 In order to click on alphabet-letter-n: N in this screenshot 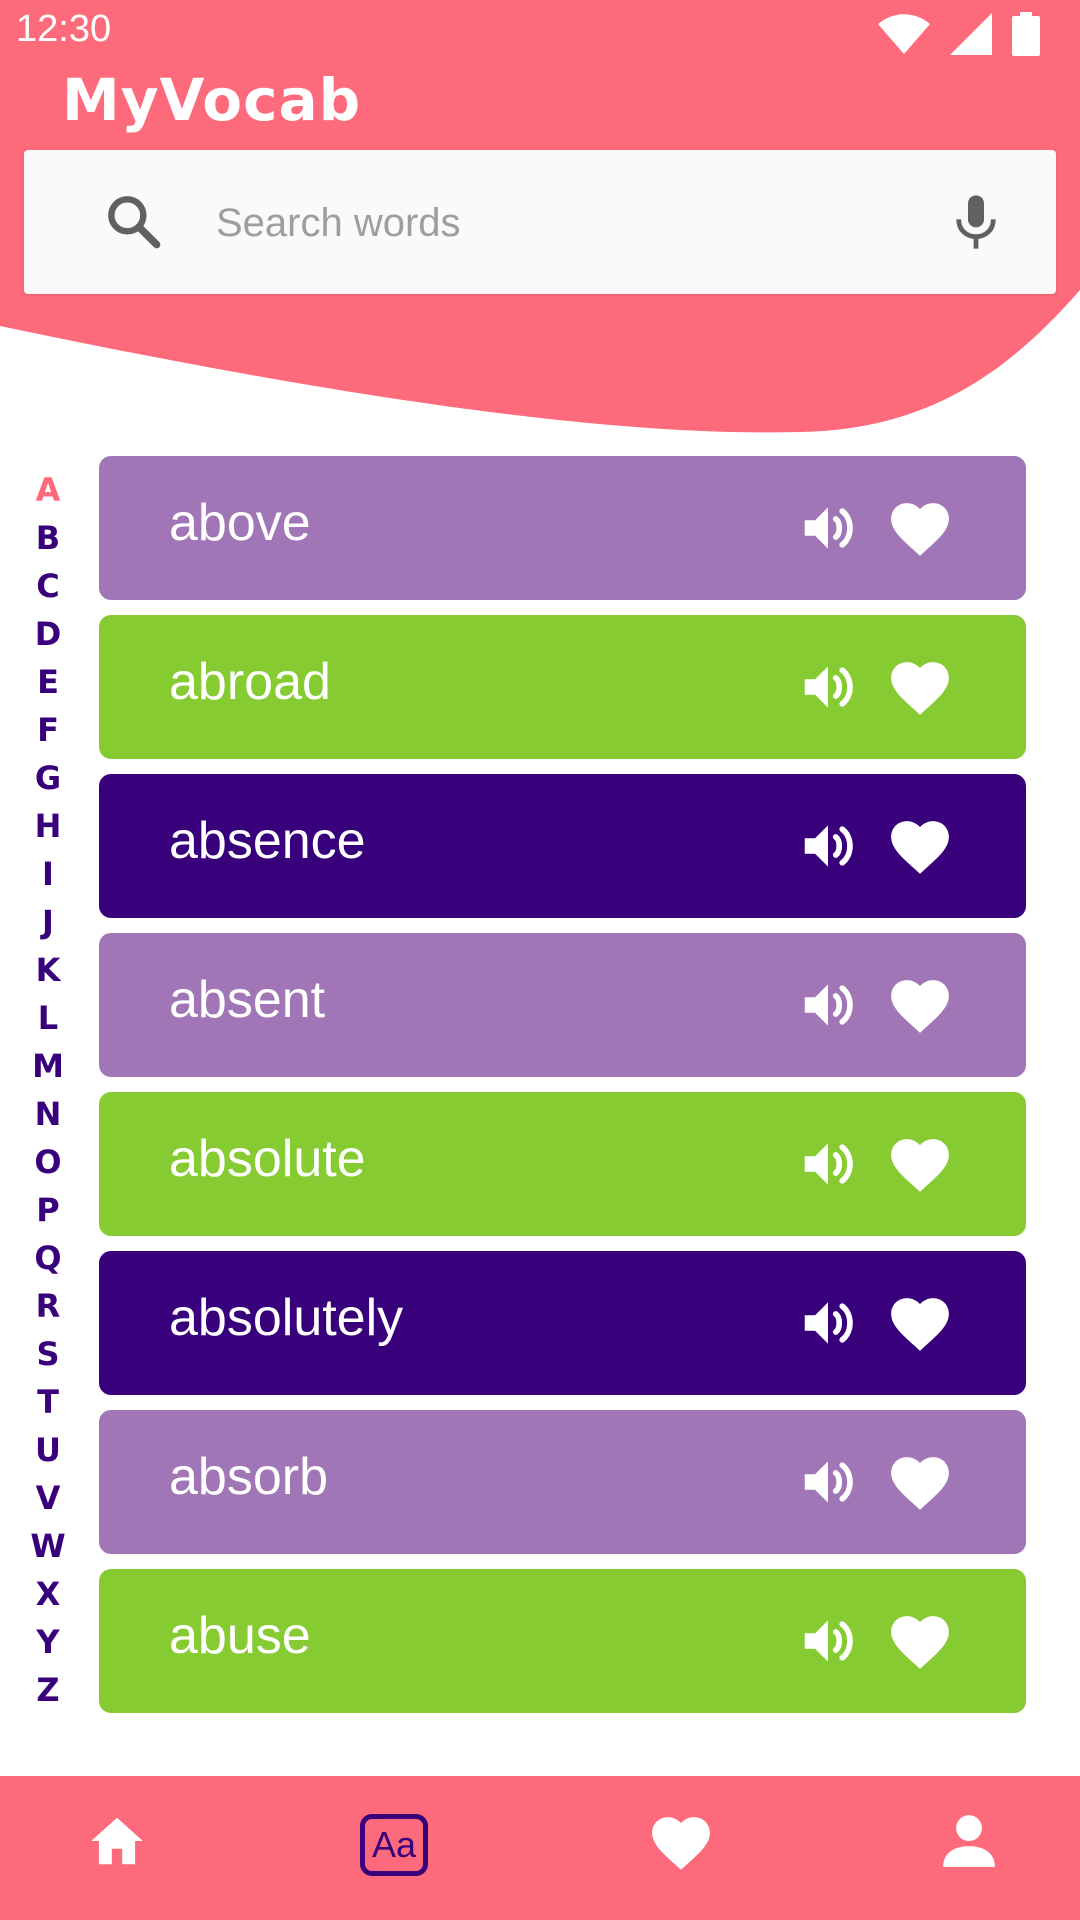, I will do `click(48, 1114)`.